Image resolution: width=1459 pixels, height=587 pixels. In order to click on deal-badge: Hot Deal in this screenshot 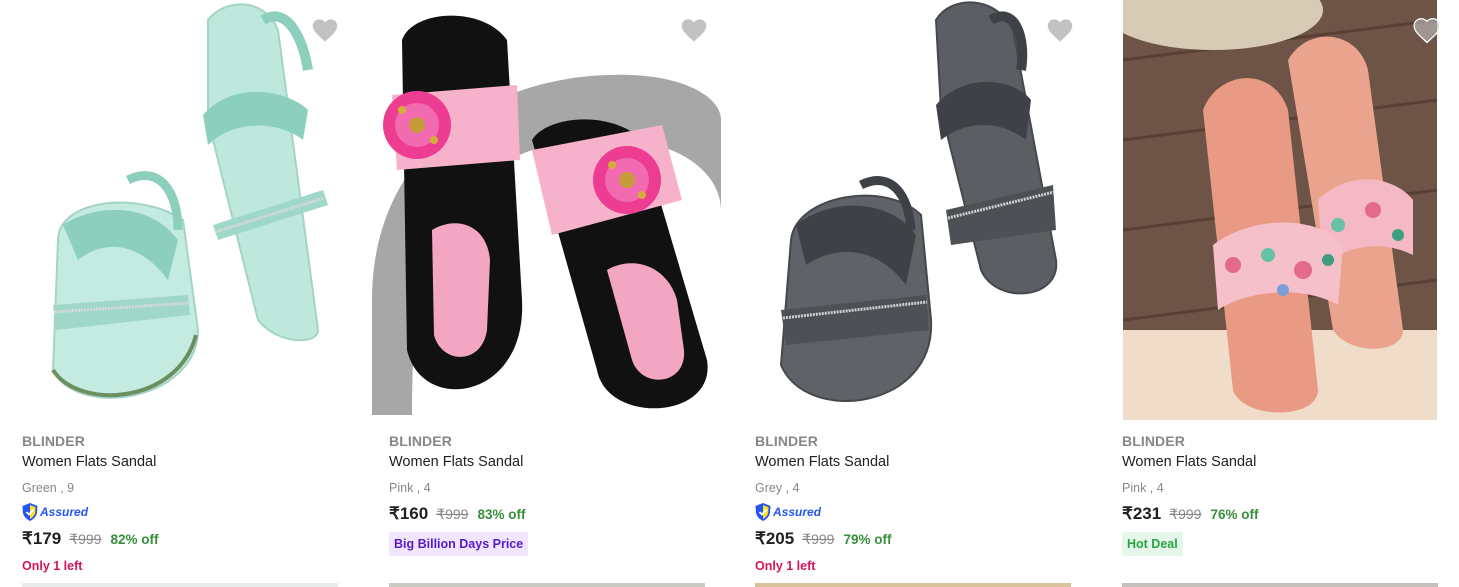, I will do `click(1152, 544)`.